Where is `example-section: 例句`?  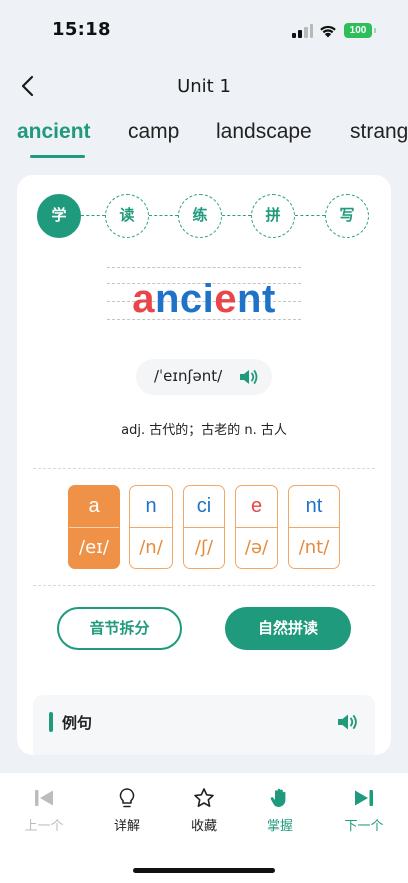 example-section: 例句 is located at coordinates (204, 725).